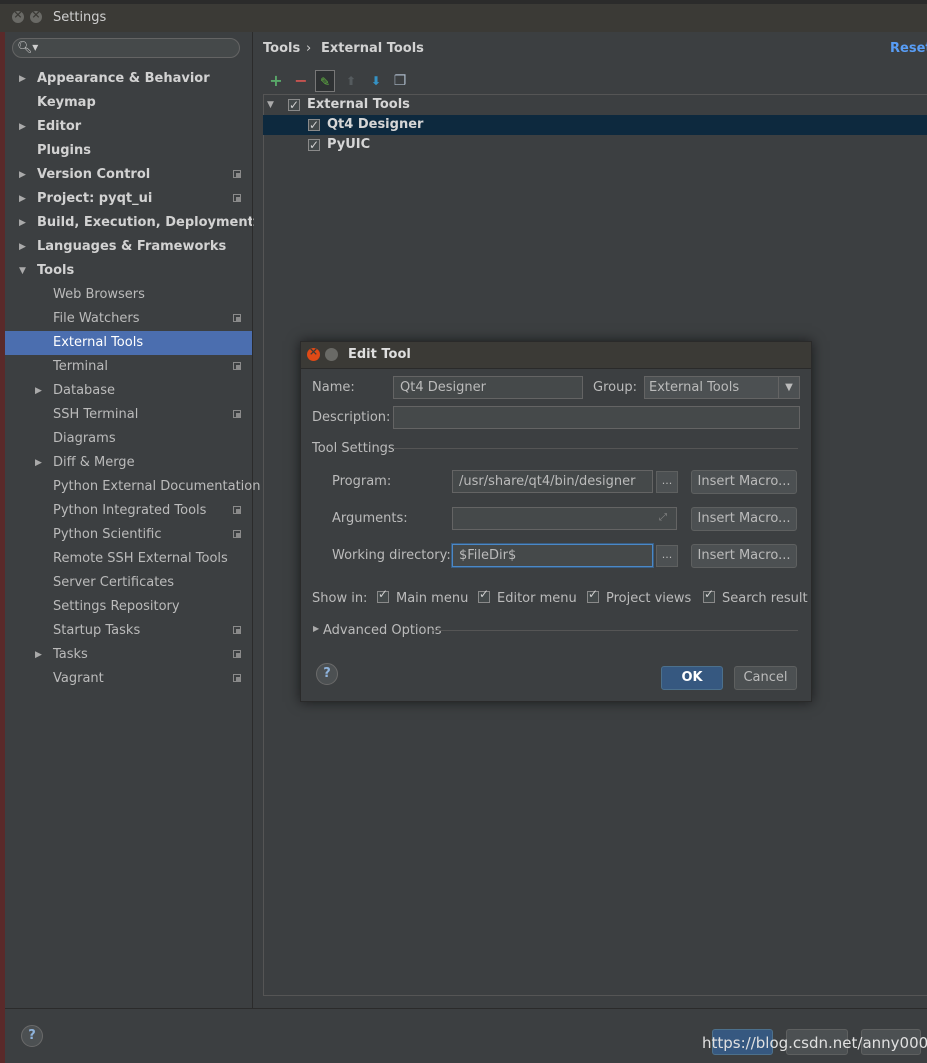 The width and height of the screenshot is (927, 1063). What do you see at coordinates (126, 48) in the screenshot?
I see `search-input: 🔍︎▾` at bounding box center [126, 48].